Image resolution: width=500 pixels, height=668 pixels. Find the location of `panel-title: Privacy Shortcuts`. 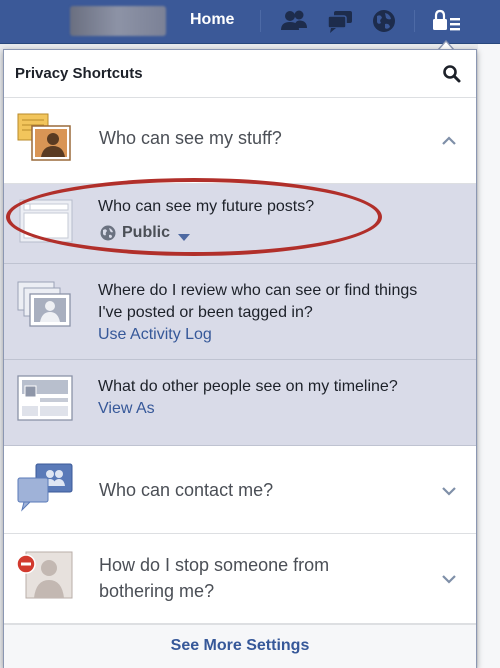

panel-title: Privacy Shortcuts is located at coordinates (79, 73).